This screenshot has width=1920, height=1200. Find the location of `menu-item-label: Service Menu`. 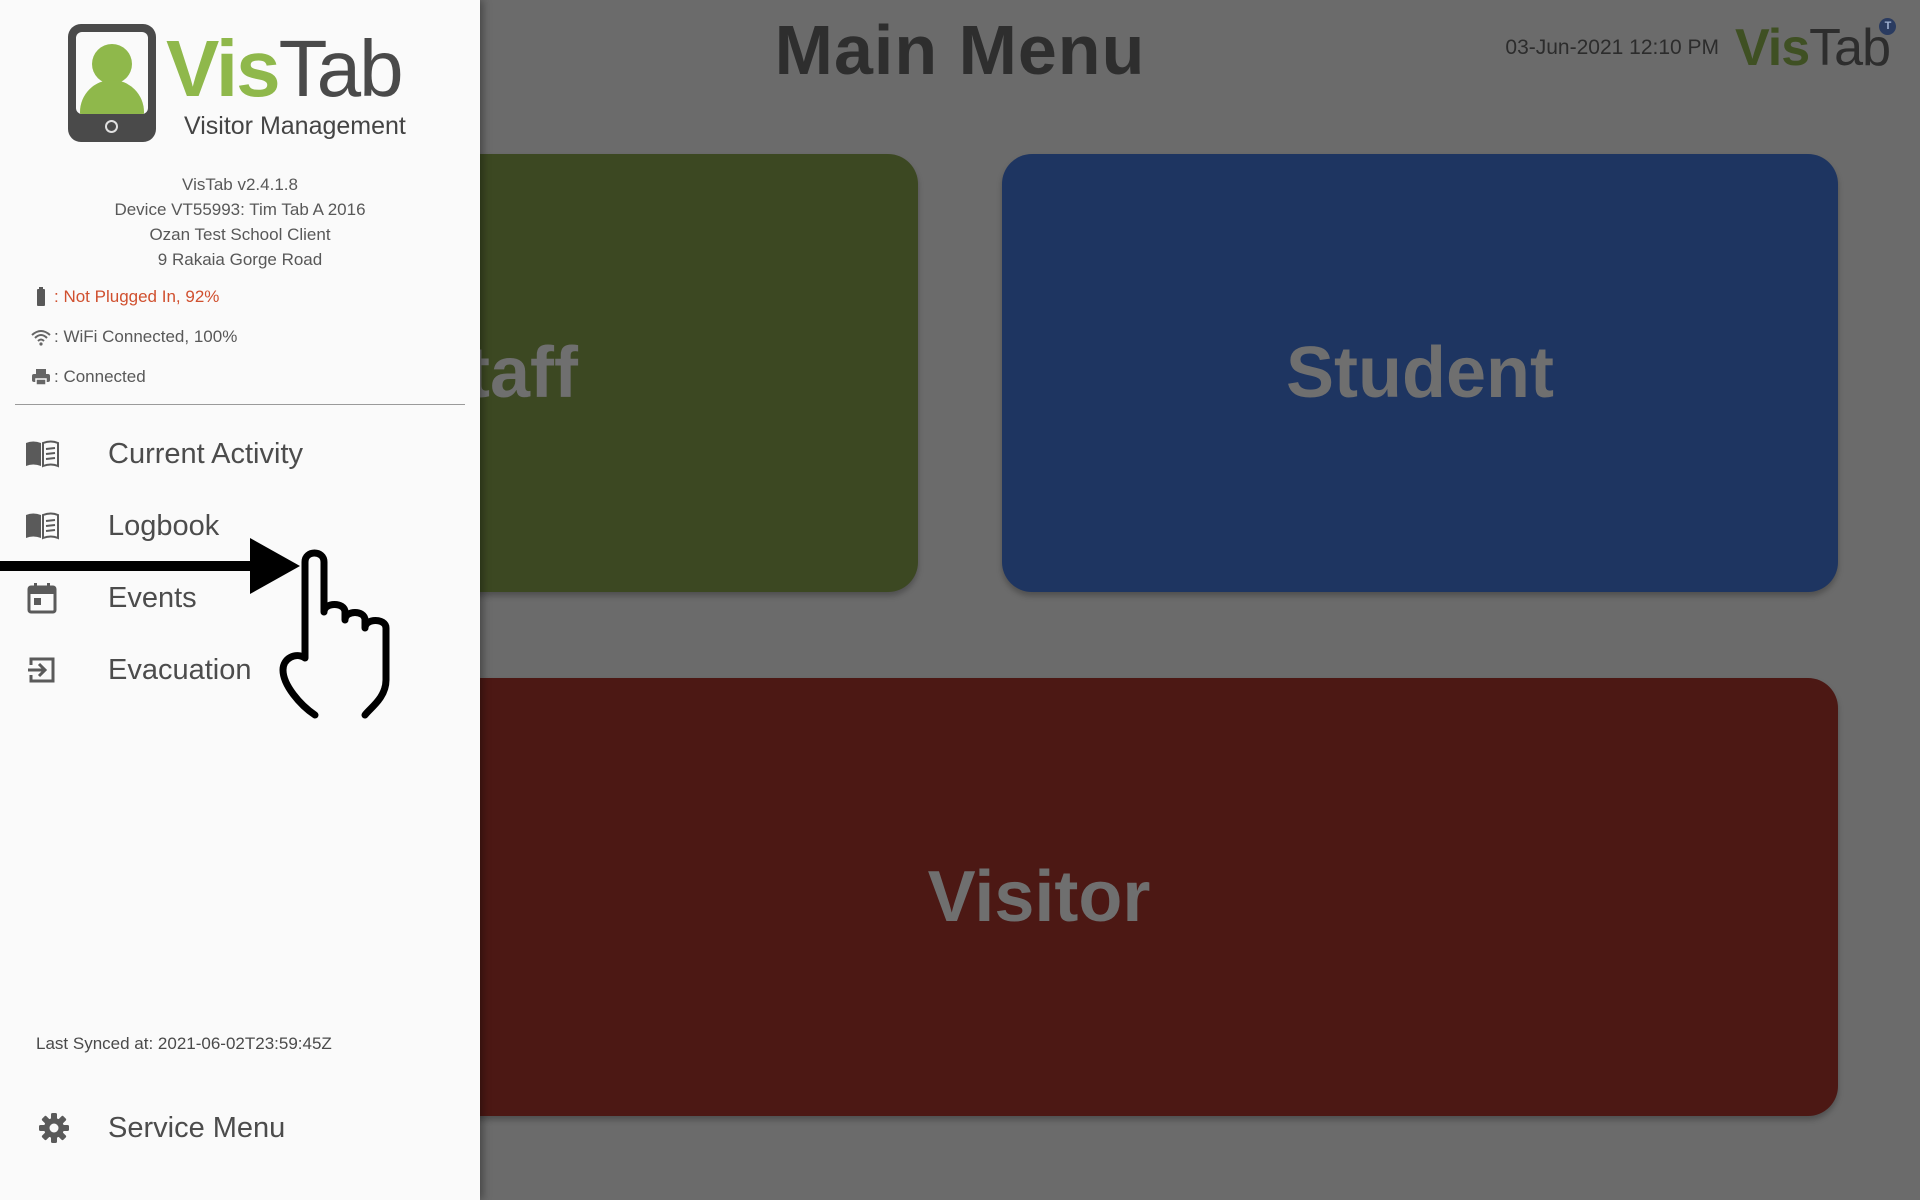

menu-item-label: Service Menu is located at coordinates (197, 1127).